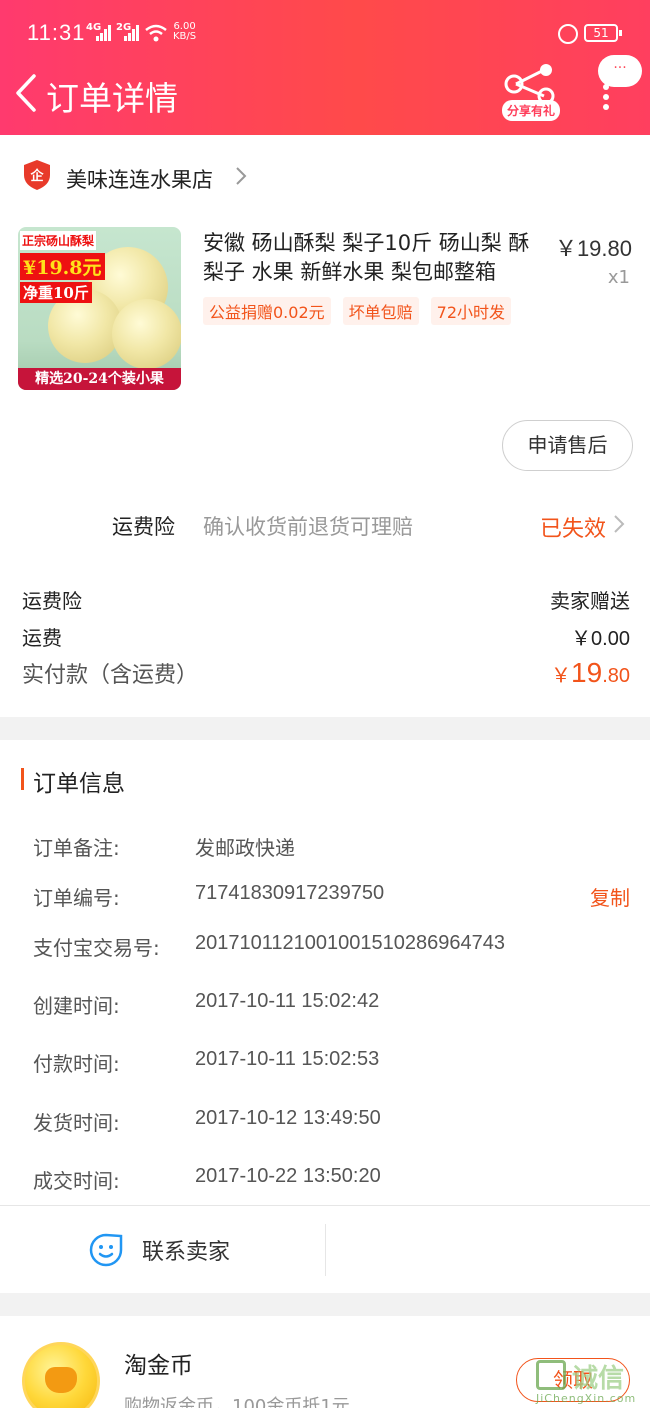 The width and height of the screenshot is (650, 1408). What do you see at coordinates (586, 1398) in the screenshot?
I see `watermark-url: JiChengXin.com` at bounding box center [586, 1398].